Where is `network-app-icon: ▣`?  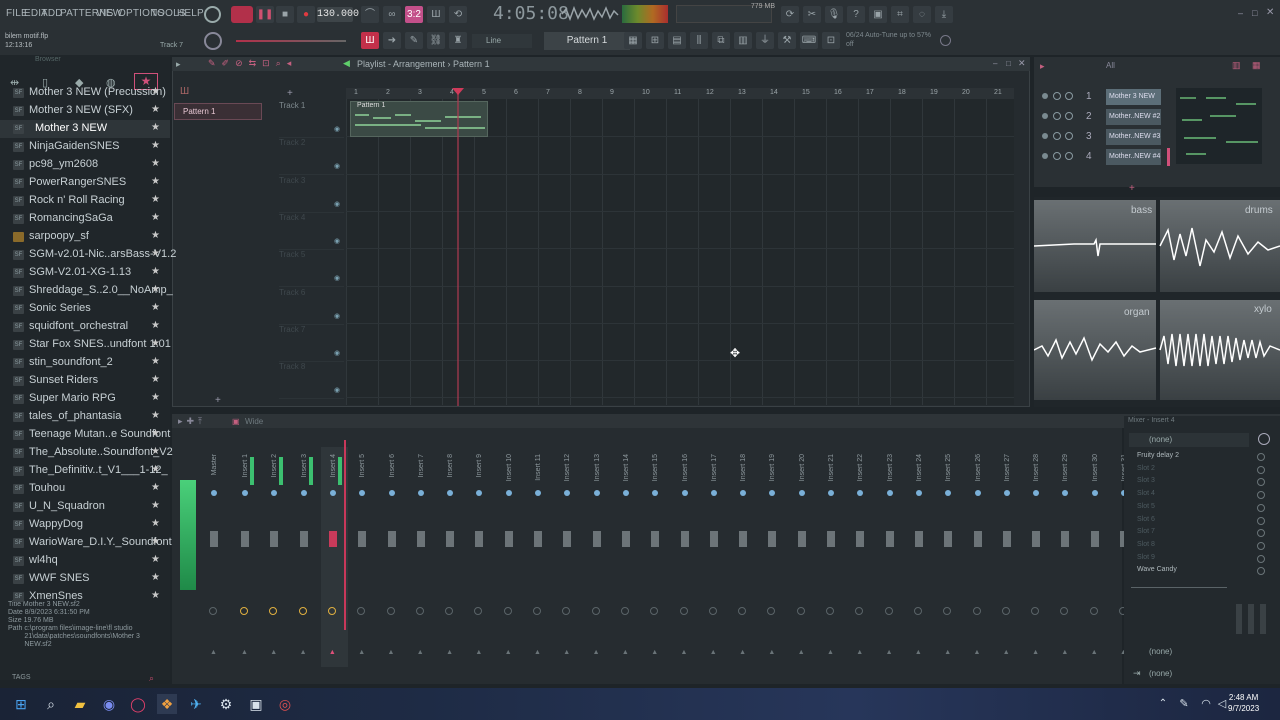 network-app-icon: ▣ is located at coordinates (256, 704).